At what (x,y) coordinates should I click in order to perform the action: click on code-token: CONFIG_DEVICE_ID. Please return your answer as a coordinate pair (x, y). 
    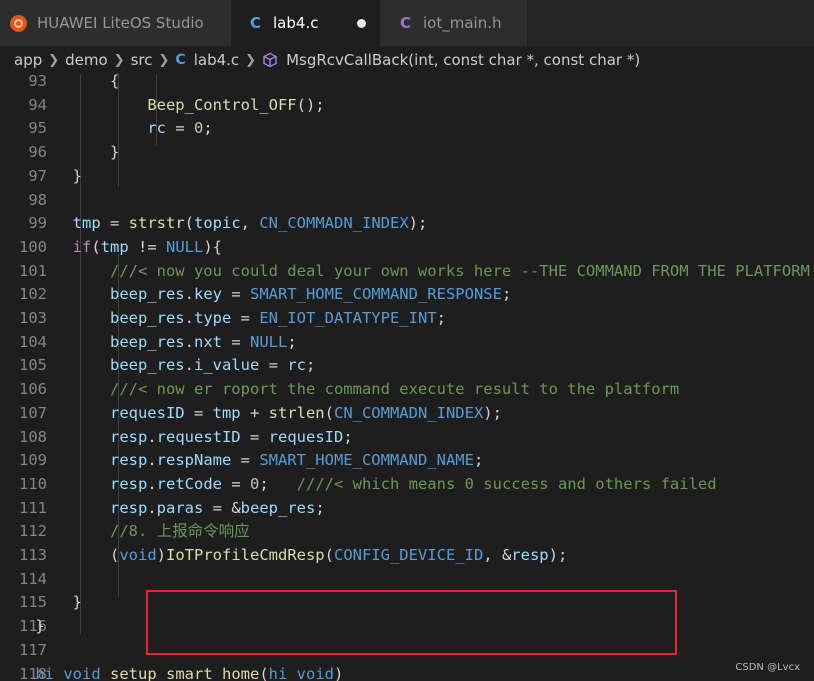
    Looking at the image, I should click on (408, 555).